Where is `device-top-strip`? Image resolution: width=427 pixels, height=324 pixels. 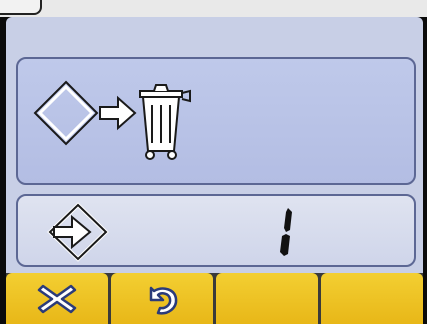 device-top-strip is located at coordinates (213, 8).